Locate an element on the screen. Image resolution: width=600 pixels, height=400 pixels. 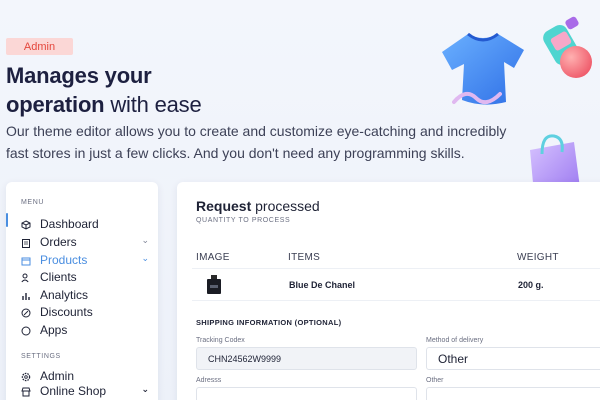
ribbon-illustration is located at coordinates (477, 98).